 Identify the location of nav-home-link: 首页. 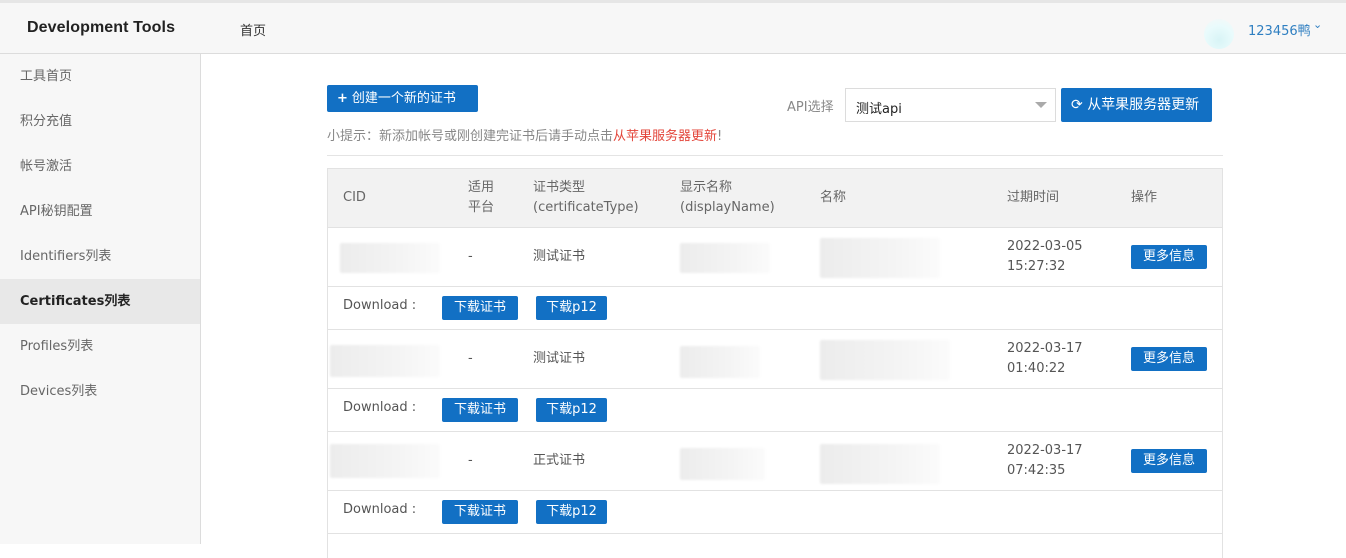
(253, 29).